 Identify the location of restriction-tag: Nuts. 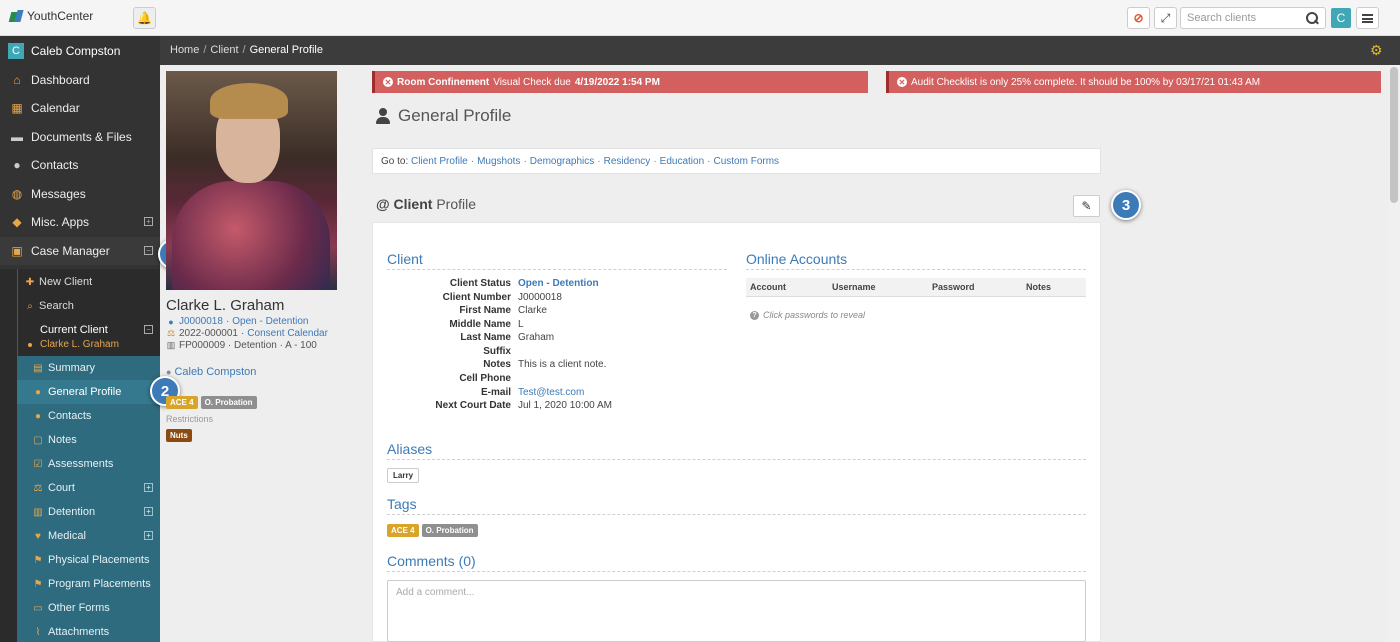
(179, 435).